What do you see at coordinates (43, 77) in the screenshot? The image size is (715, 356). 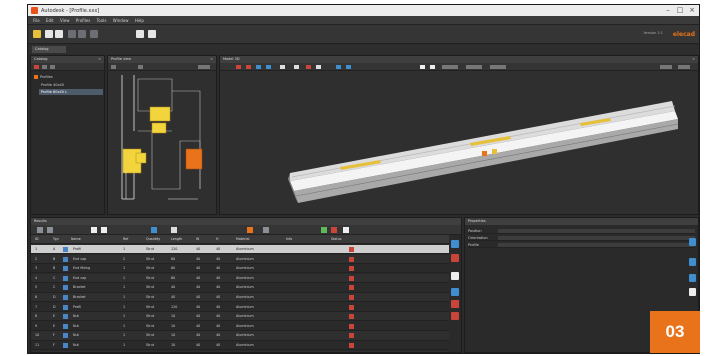 I see `tree-item-profiles: Profiles` at bounding box center [43, 77].